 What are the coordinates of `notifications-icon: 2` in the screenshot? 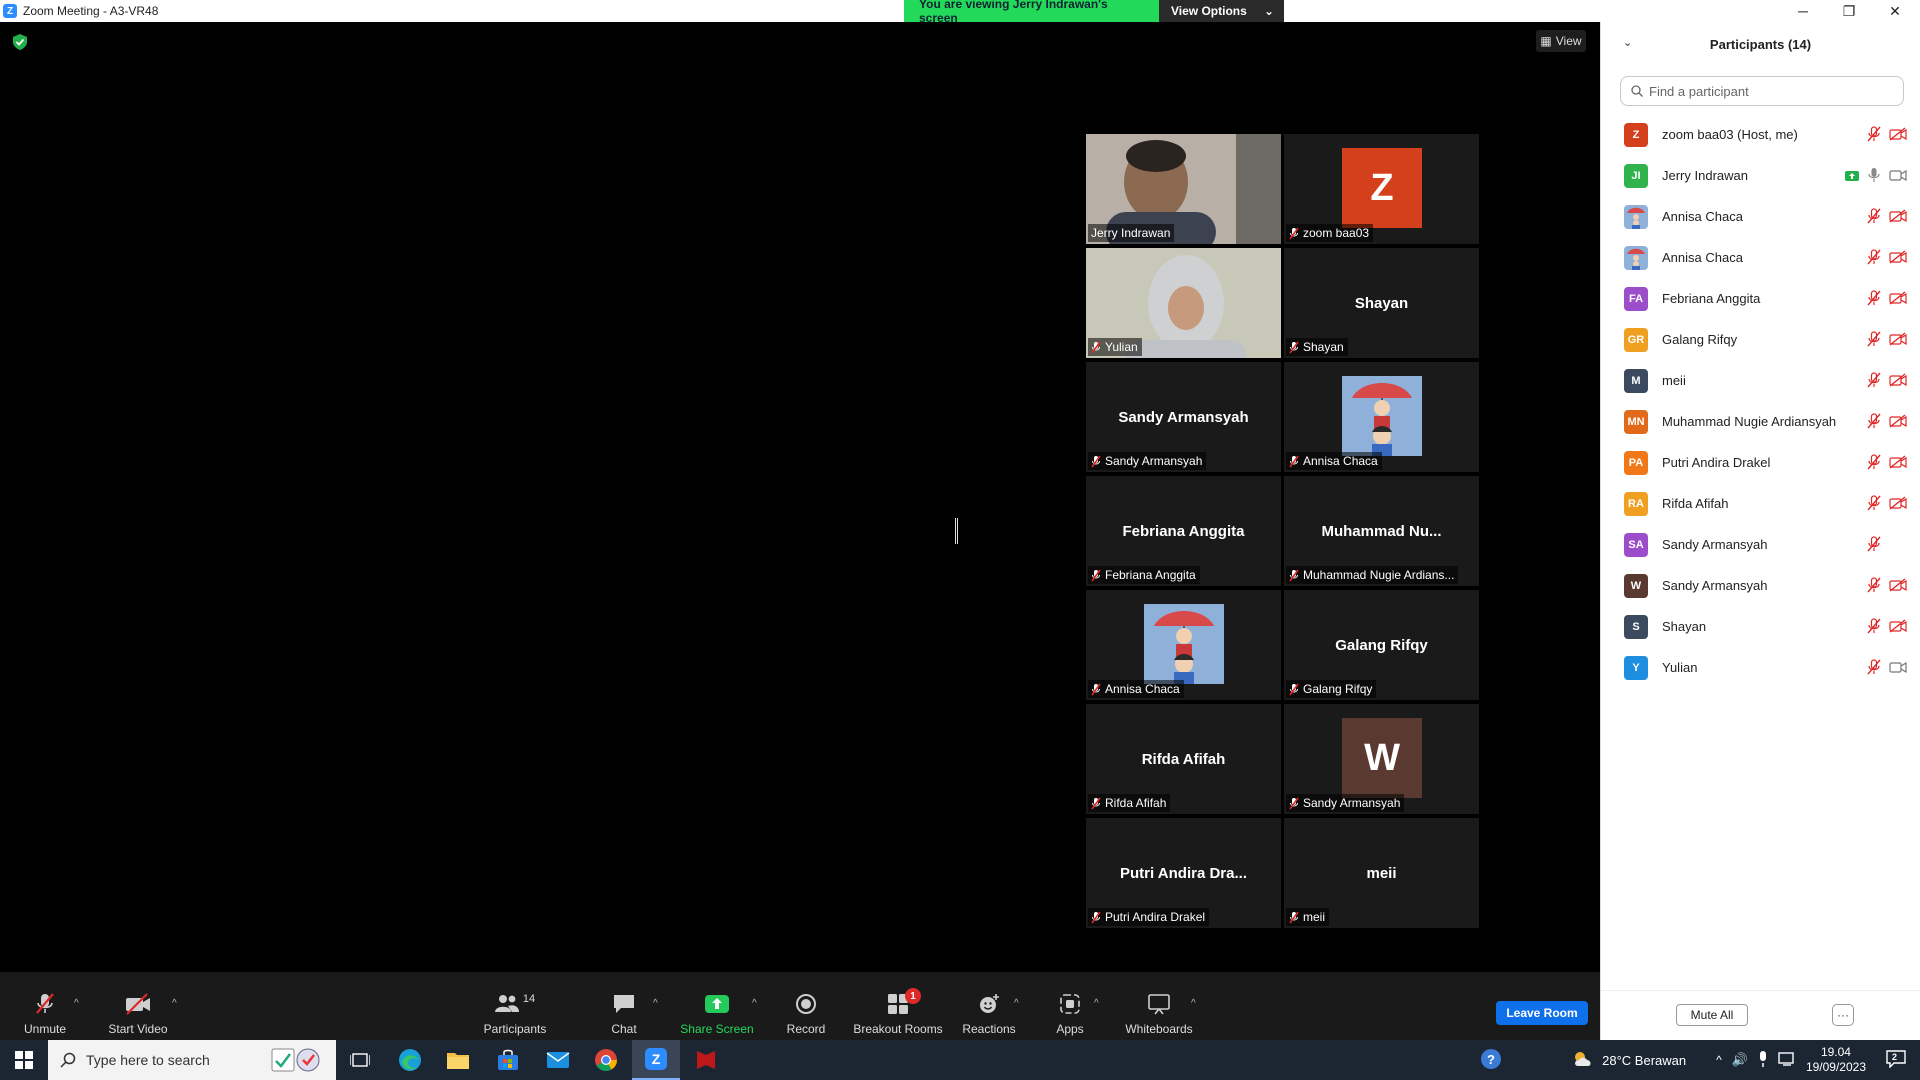 It's located at (1896, 1060).